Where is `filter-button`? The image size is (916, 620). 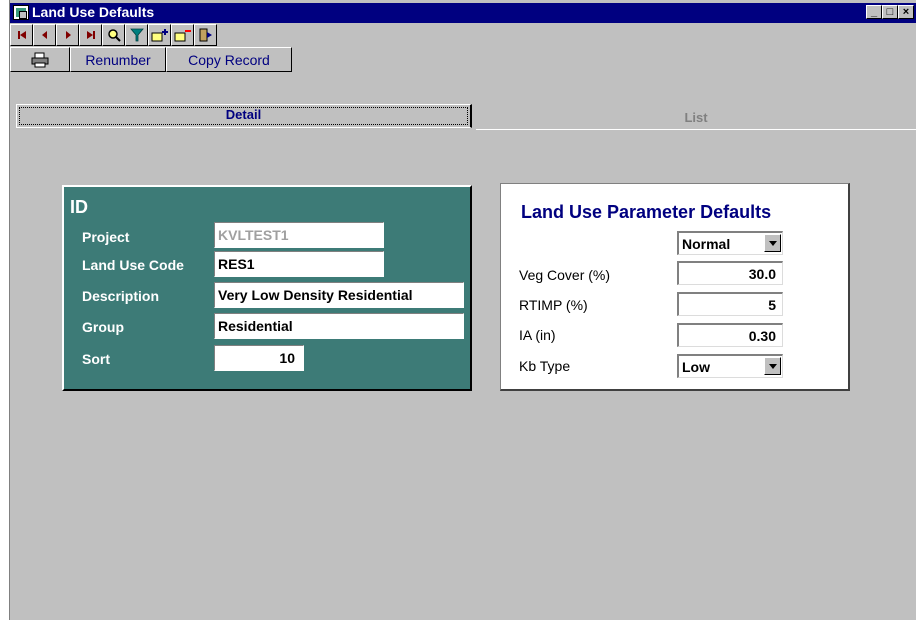 filter-button is located at coordinates (136, 35).